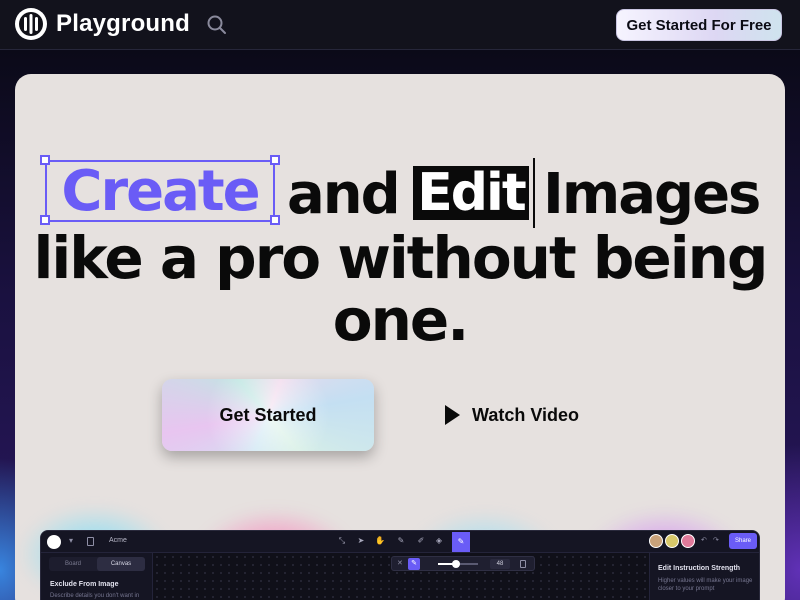 The height and width of the screenshot is (600, 800). Describe the element at coordinates (90, 541) in the screenshot. I see `document-icon` at that location.